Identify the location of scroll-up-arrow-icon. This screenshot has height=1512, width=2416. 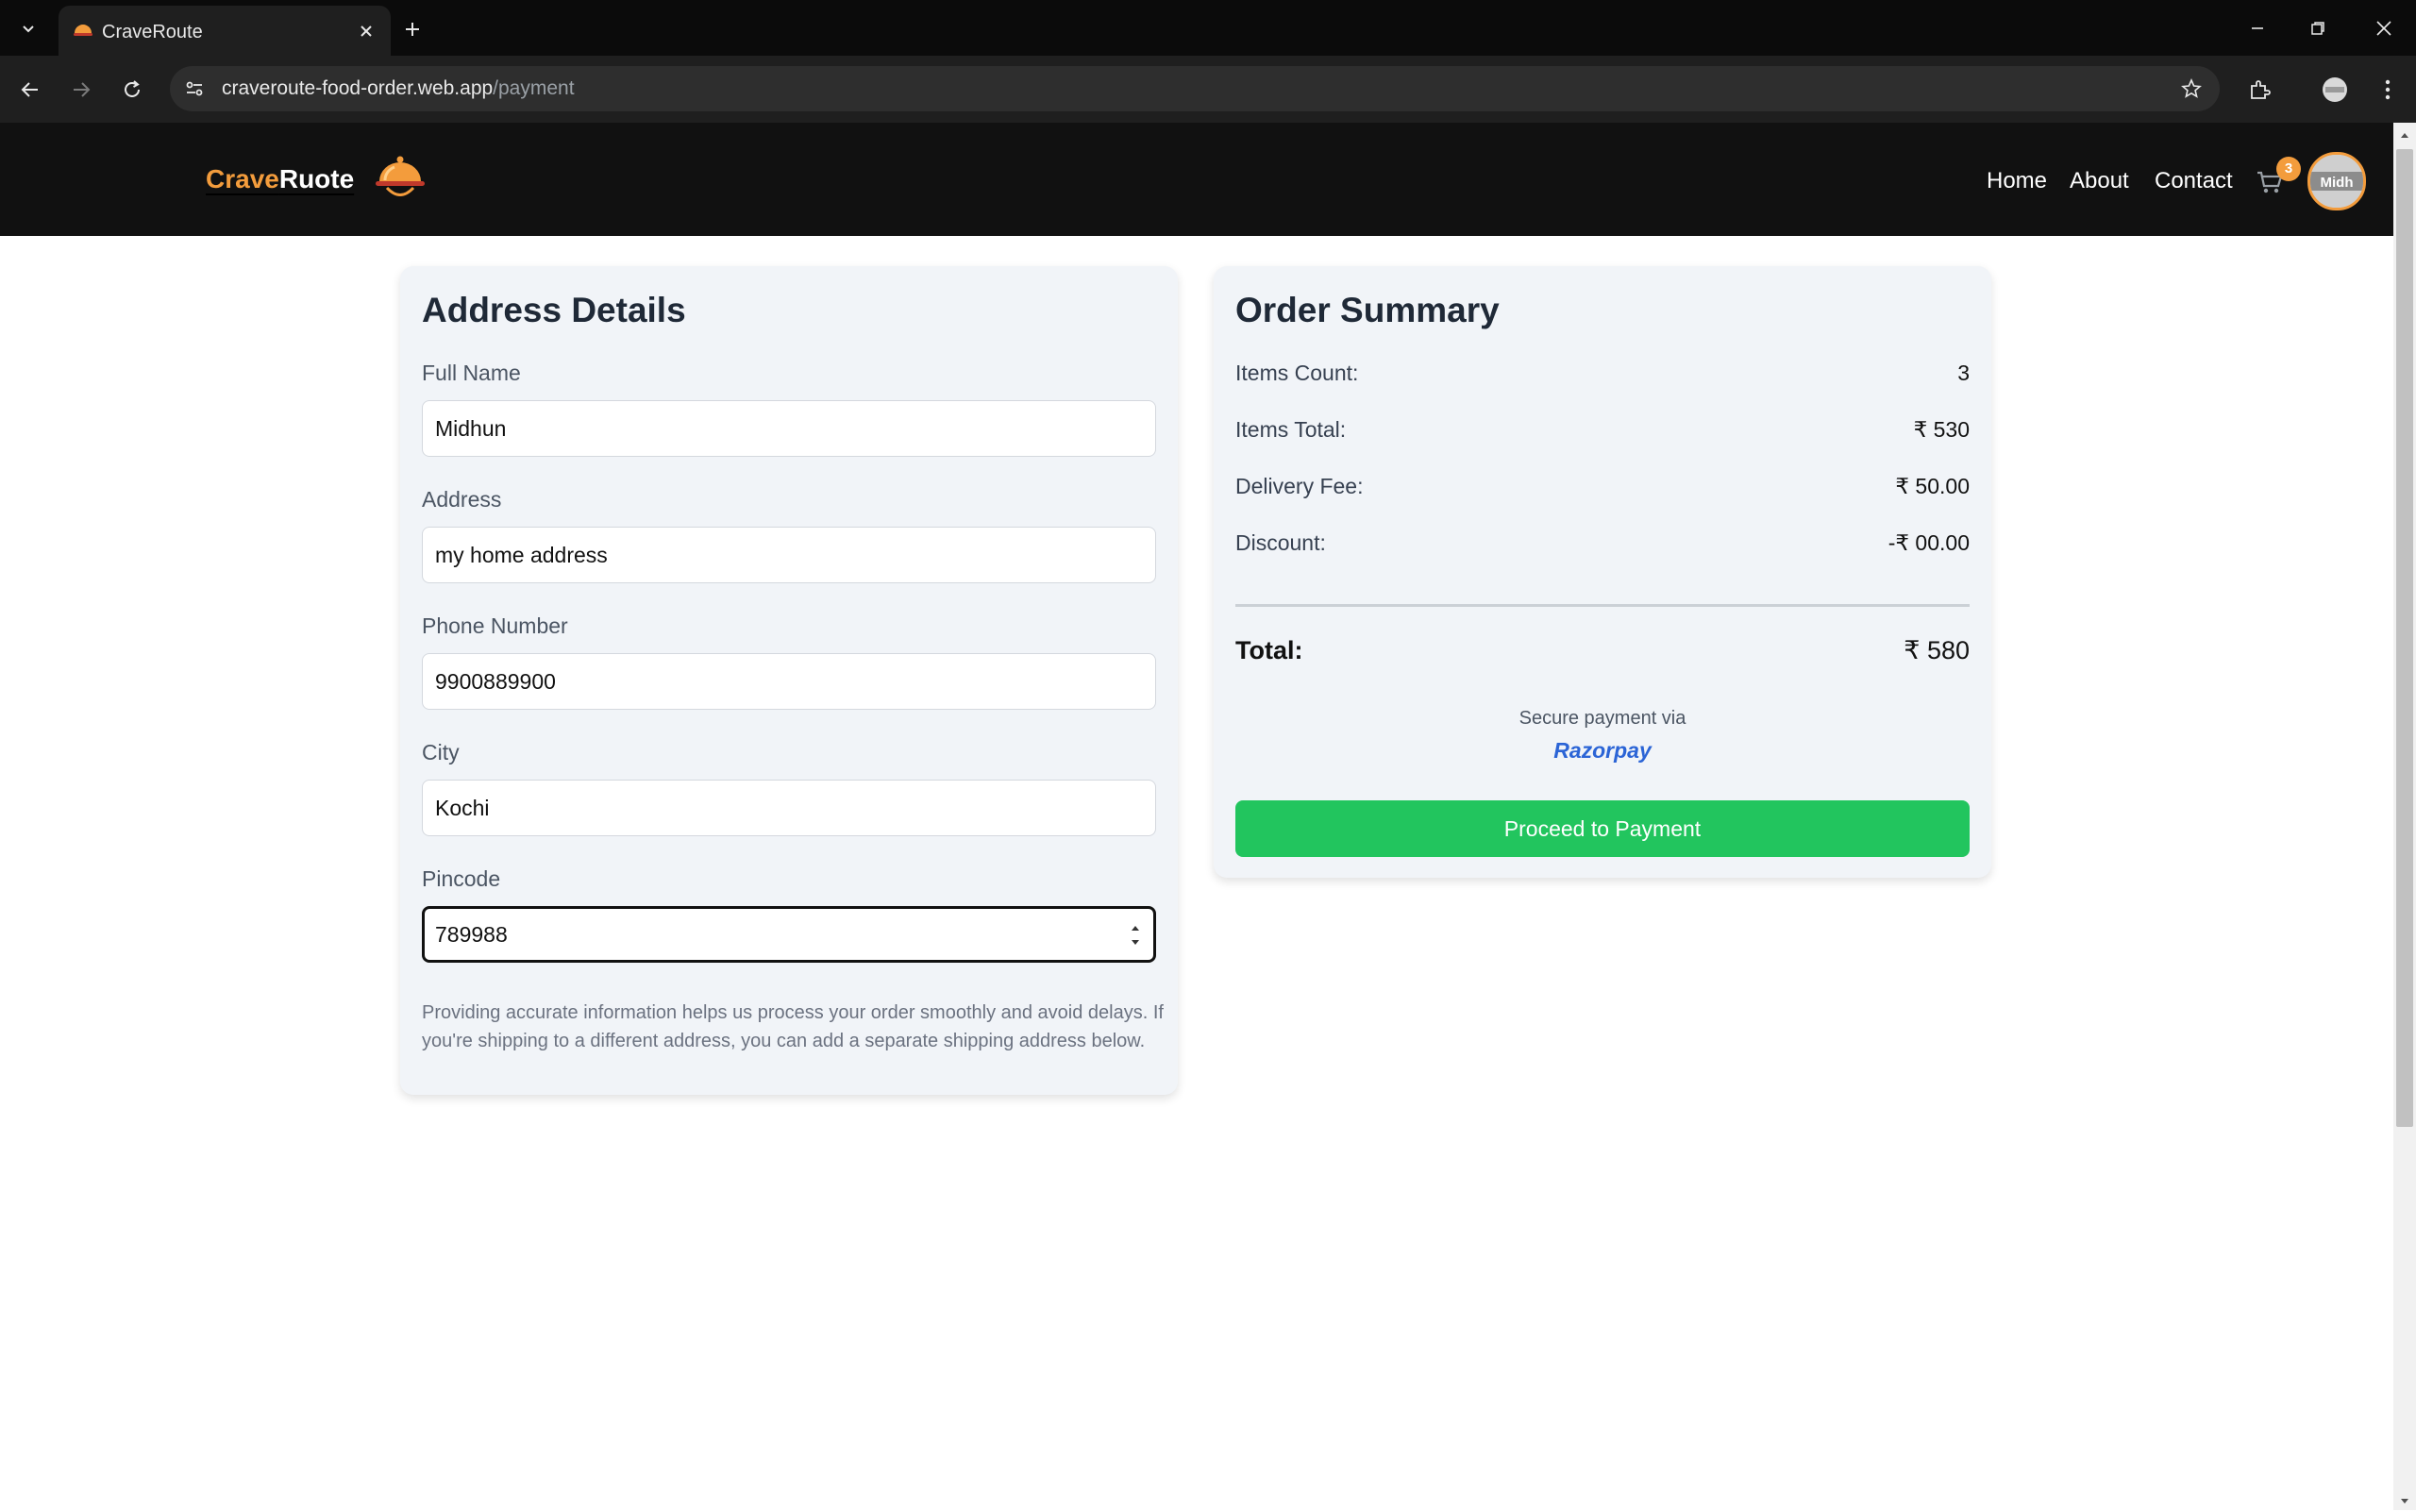
(2405, 134).